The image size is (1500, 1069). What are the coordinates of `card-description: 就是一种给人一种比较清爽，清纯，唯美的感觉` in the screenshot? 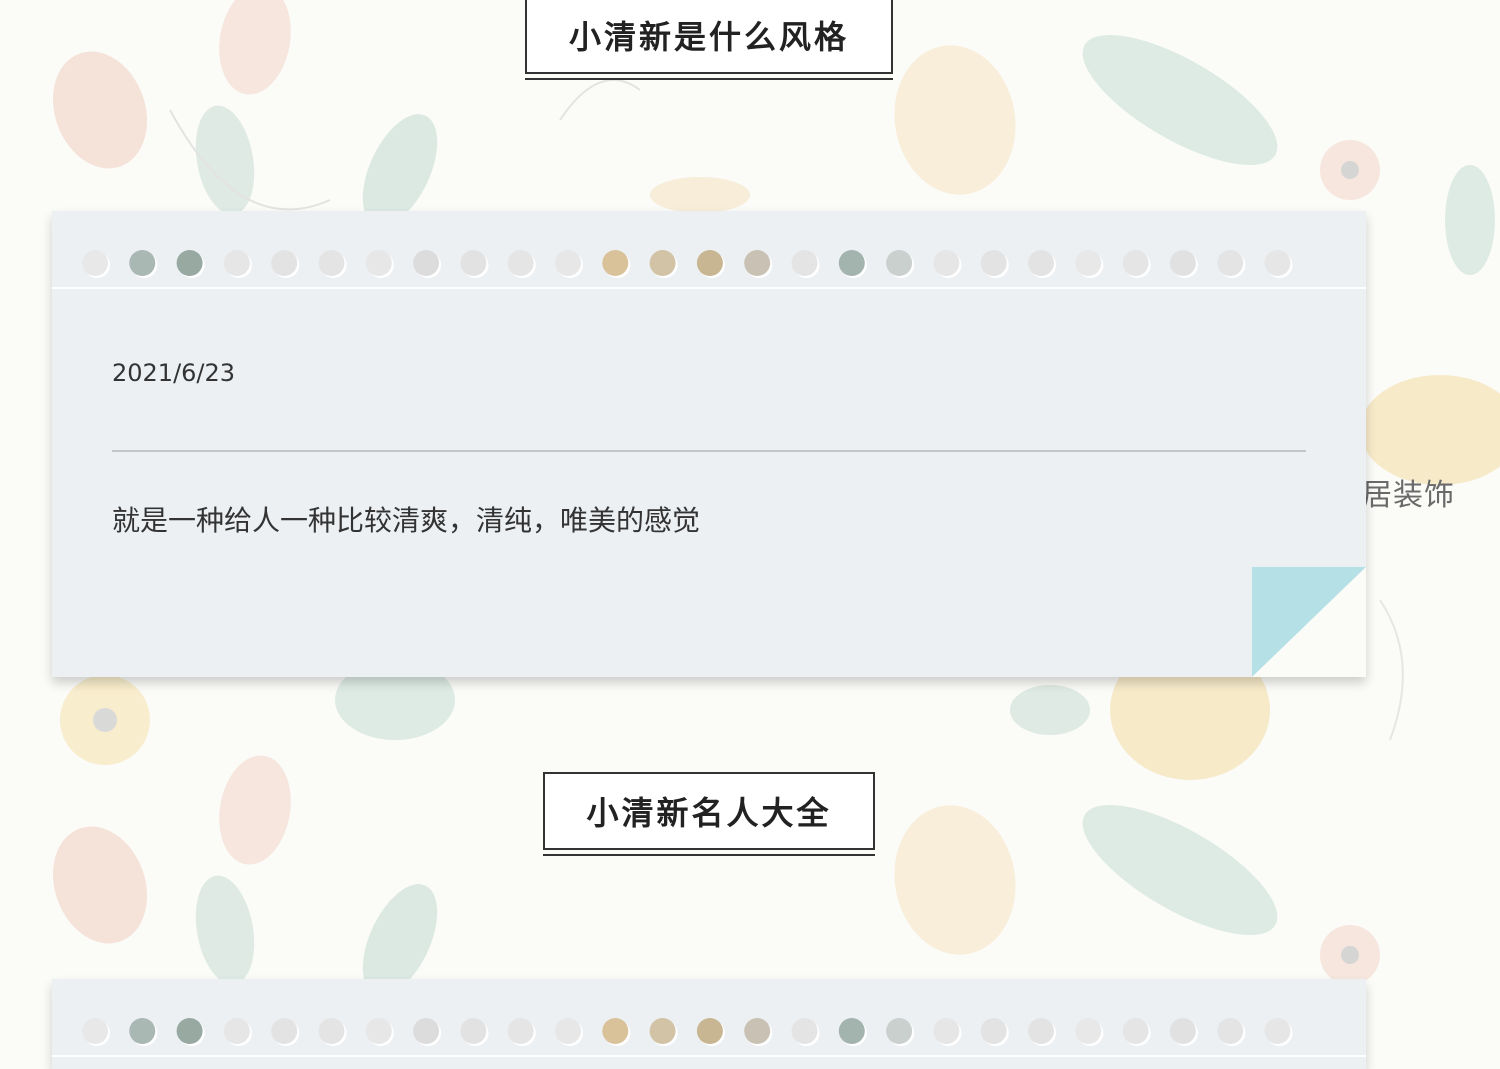 It's located at (406, 520).